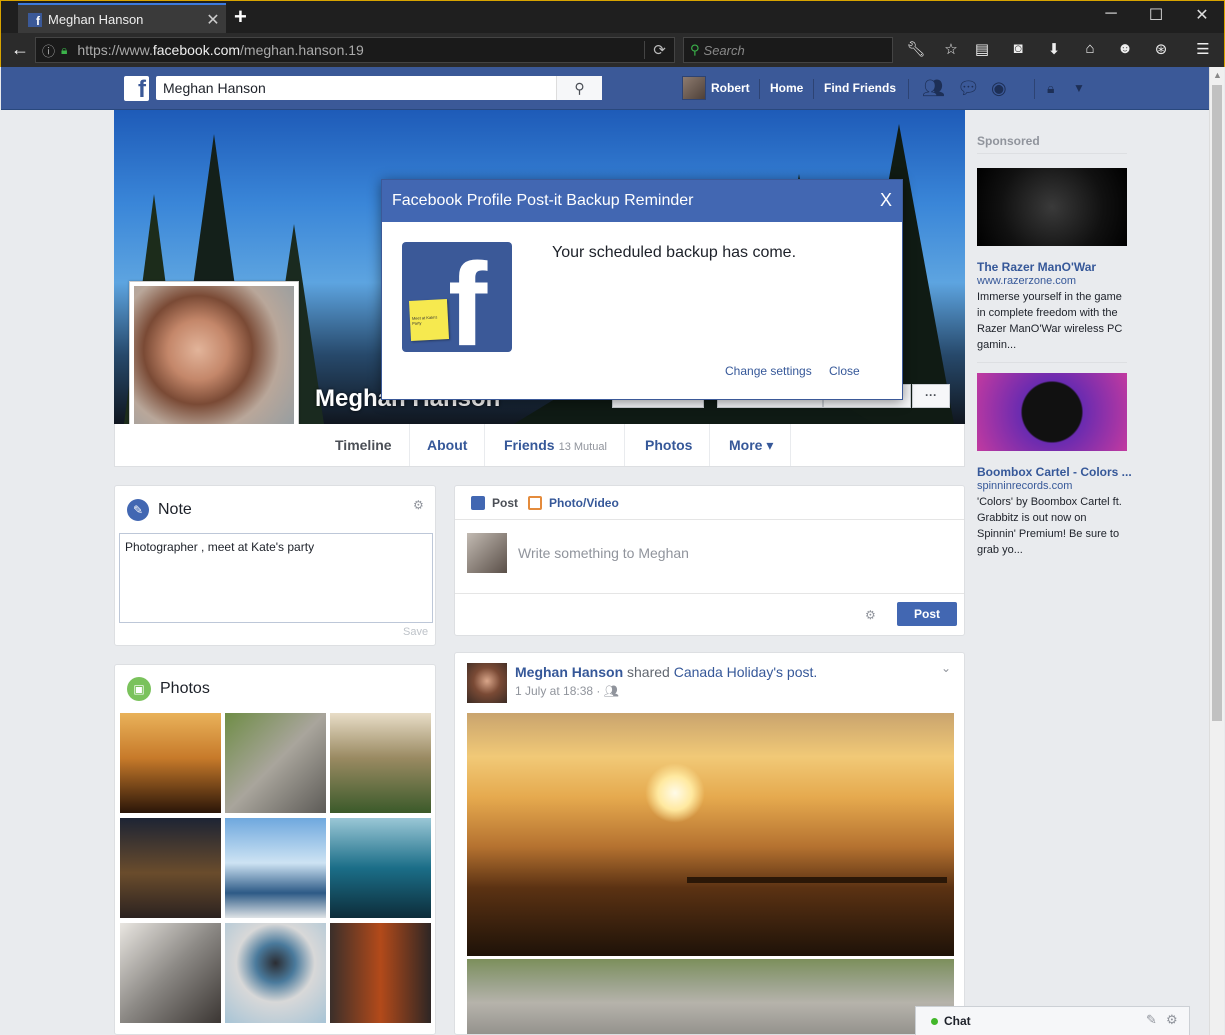 The image size is (1225, 1035). I want to click on search-value: Meghan Hanson, so click(356, 88).